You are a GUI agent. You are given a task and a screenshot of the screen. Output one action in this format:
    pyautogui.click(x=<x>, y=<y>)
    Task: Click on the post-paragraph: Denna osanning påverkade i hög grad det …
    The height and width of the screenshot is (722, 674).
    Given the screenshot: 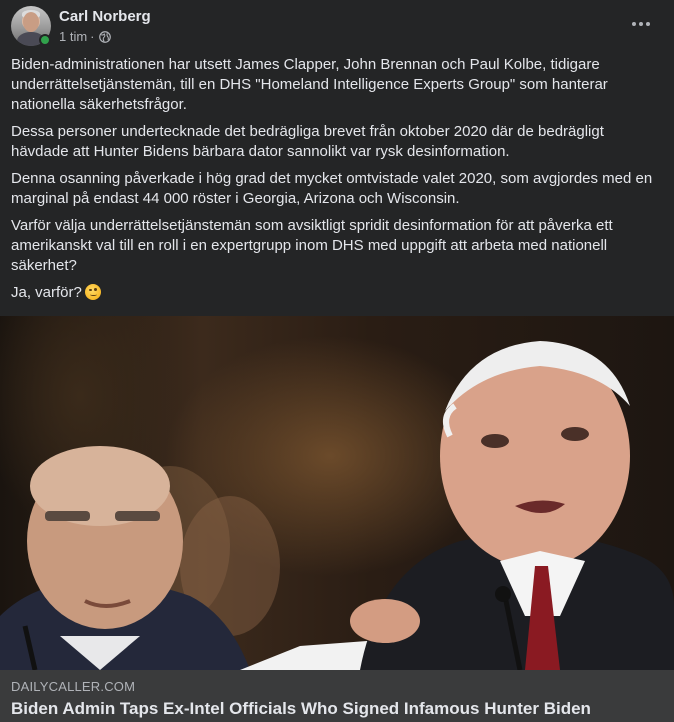 What is the action you would take?
    pyautogui.click(x=332, y=188)
    